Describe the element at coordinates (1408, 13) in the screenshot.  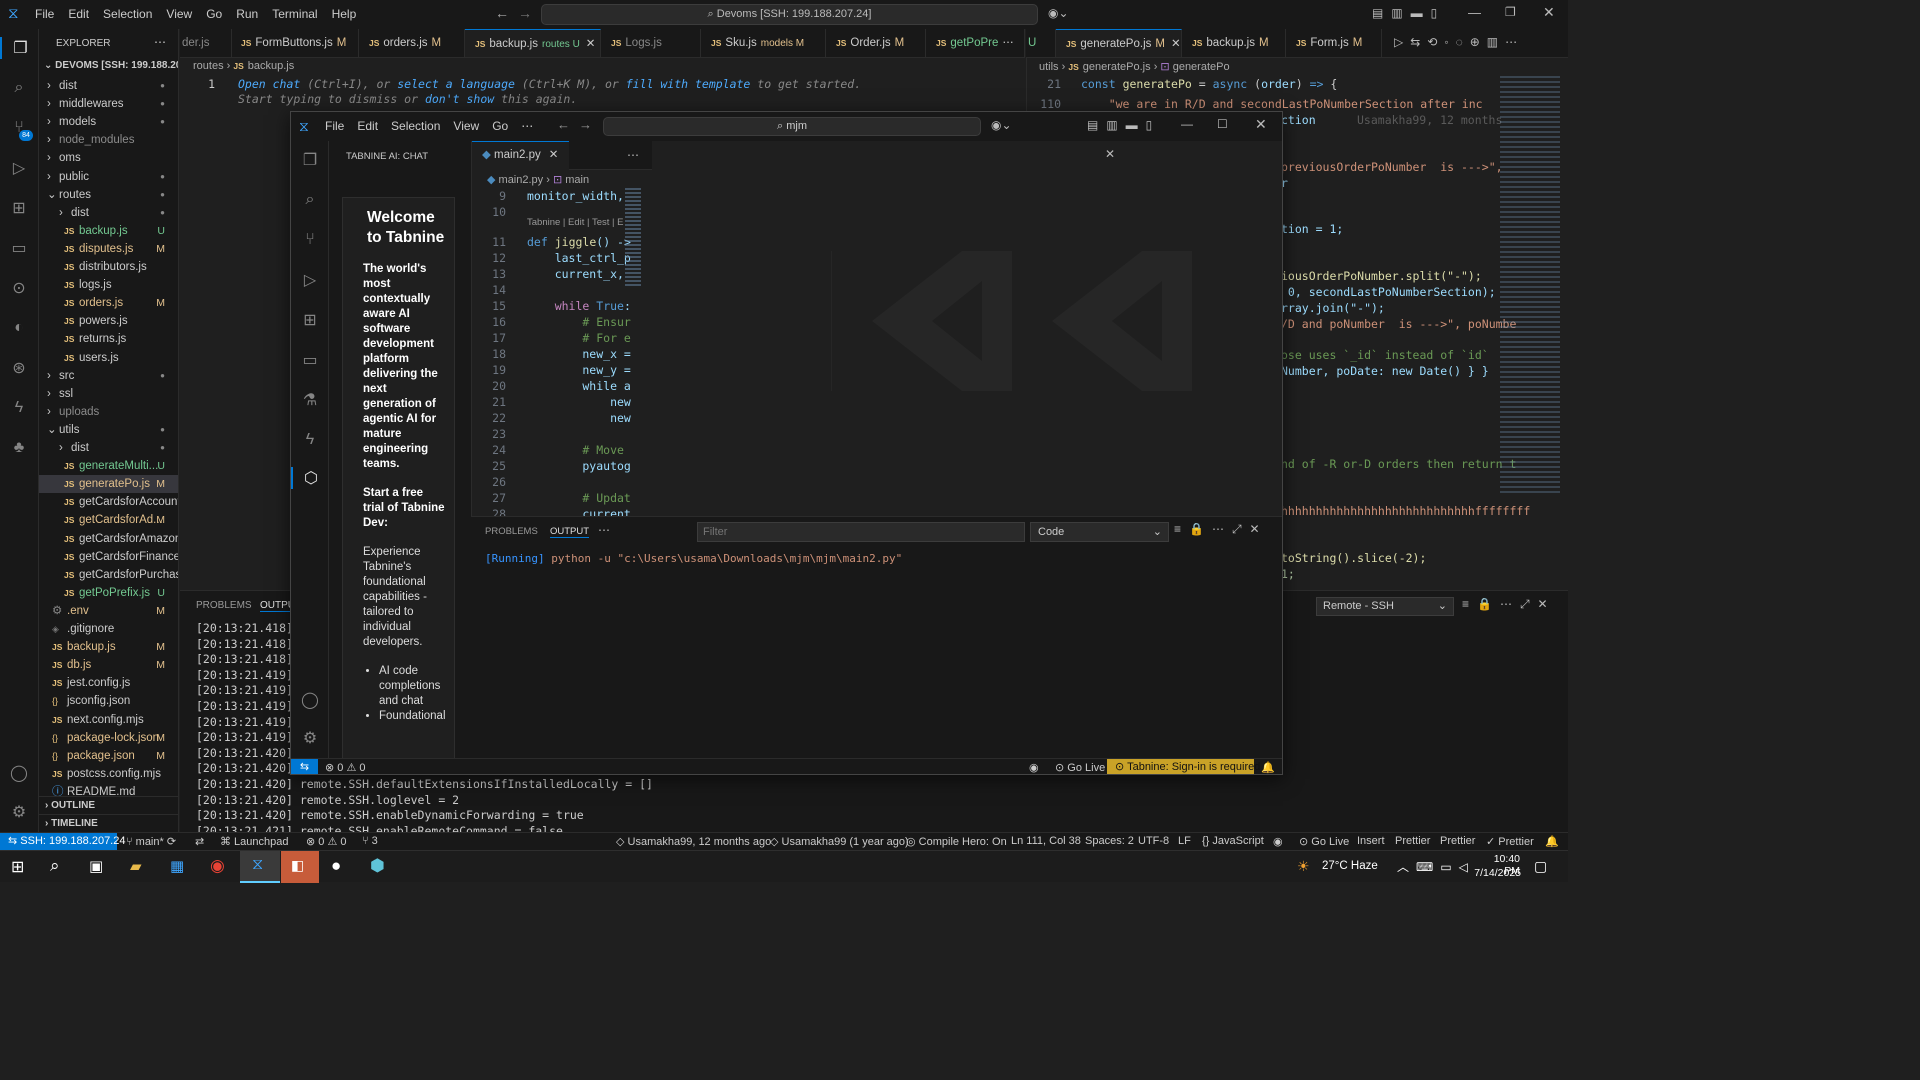
I see `layout-controls: ▤▥▬▯` at that location.